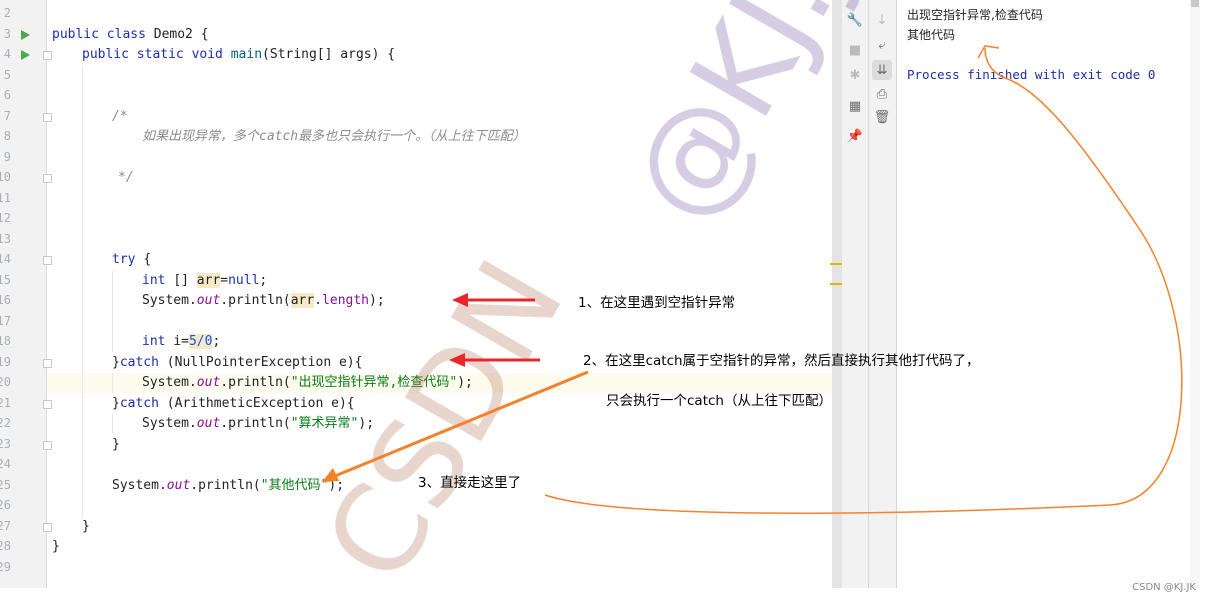 The width and height of the screenshot is (1206, 601). I want to click on svg-text: CSDN, so click(445, 420).